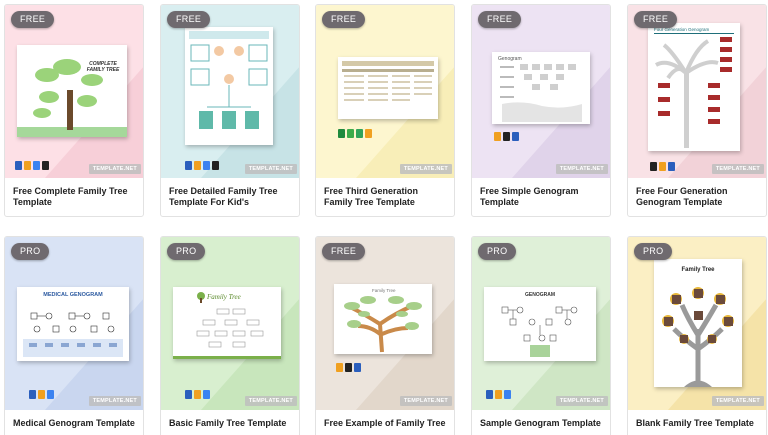 Image resolution: width=768 pixels, height=435 pixels. I want to click on template-title: Free Example of Family Tree, so click(385, 423).